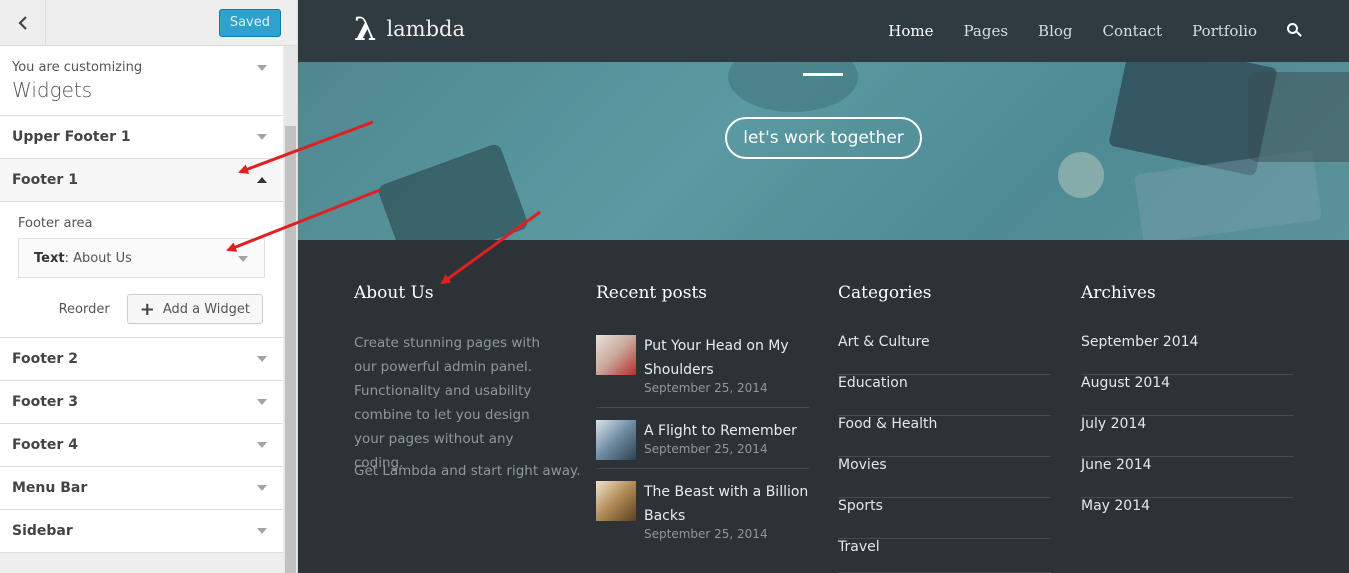 Image resolution: width=1349 pixels, height=573 pixels. I want to click on widget-title: : About Us, so click(98, 258).